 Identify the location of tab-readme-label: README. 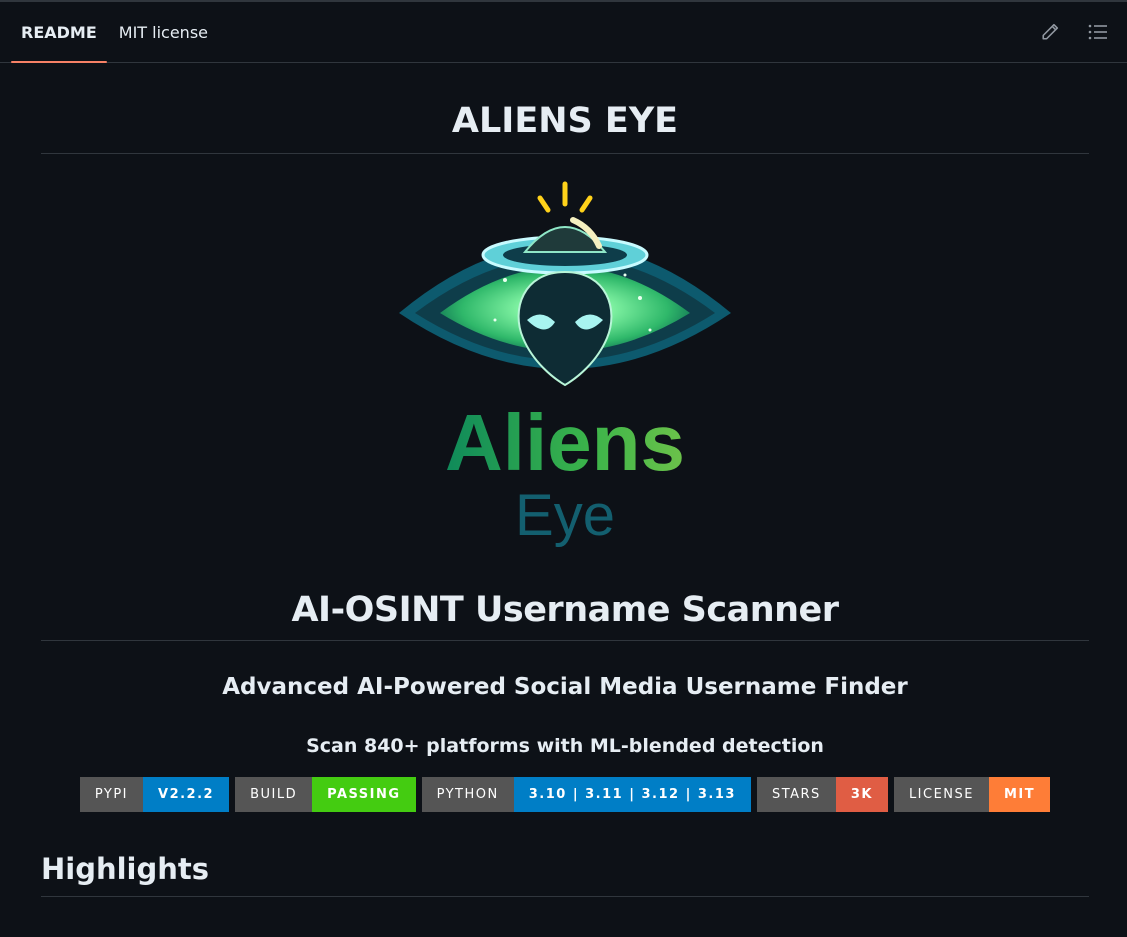
(59, 32).